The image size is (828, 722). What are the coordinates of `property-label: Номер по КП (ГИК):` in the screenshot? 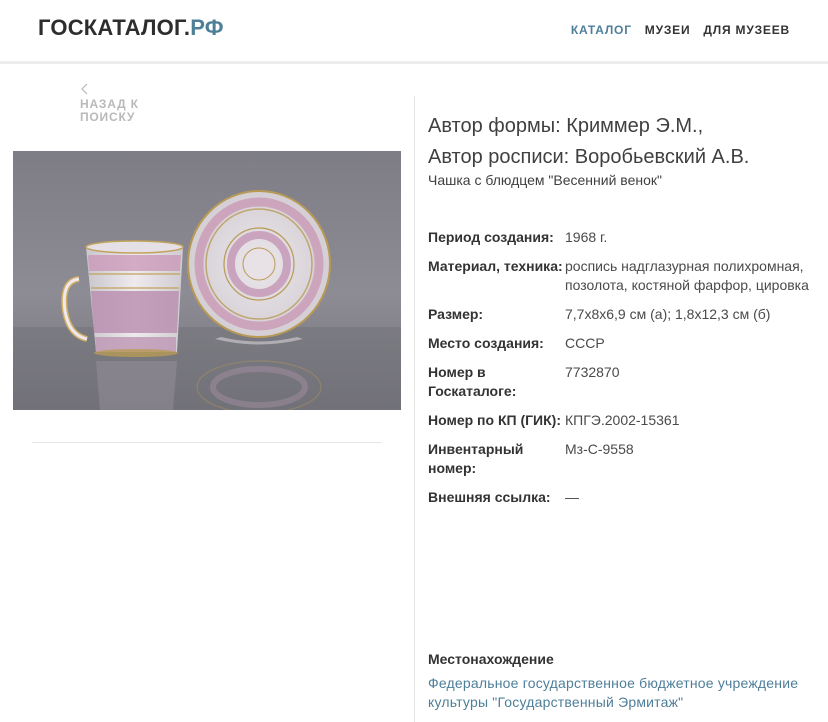 It's located at (494, 420).